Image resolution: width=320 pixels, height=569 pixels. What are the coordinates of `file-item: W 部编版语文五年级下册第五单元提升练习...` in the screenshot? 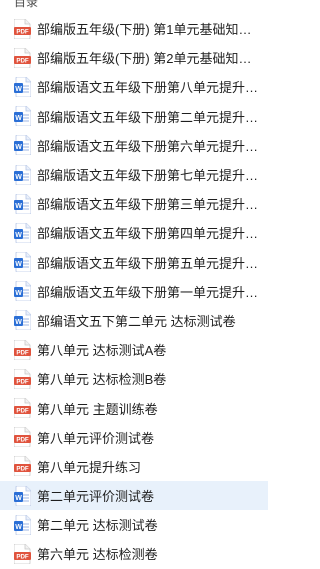 It's located at (134, 262).